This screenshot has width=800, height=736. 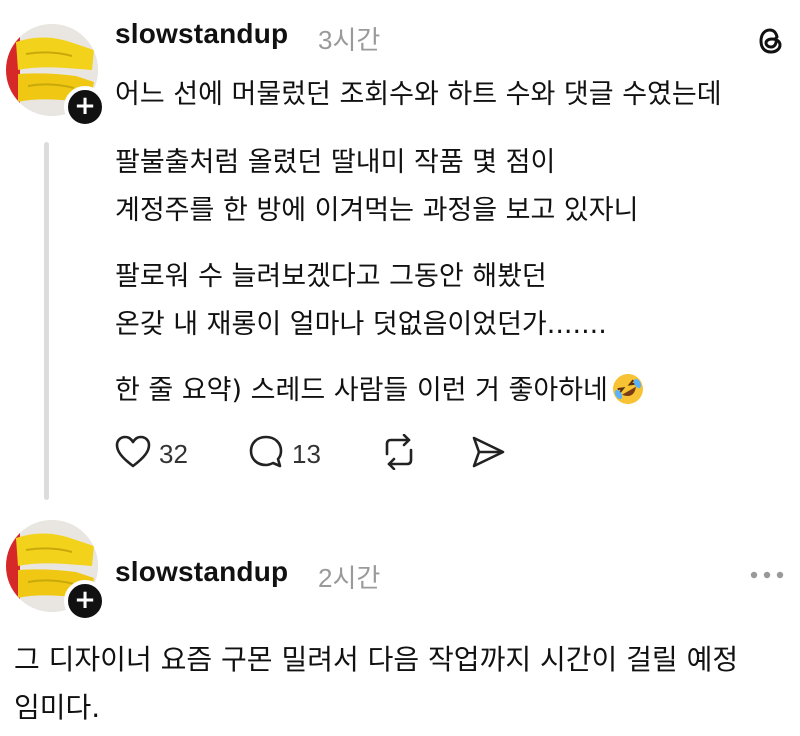 I want to click on rolling-on-floor-laughing-emoji-icon, so click(x=628, y=389).